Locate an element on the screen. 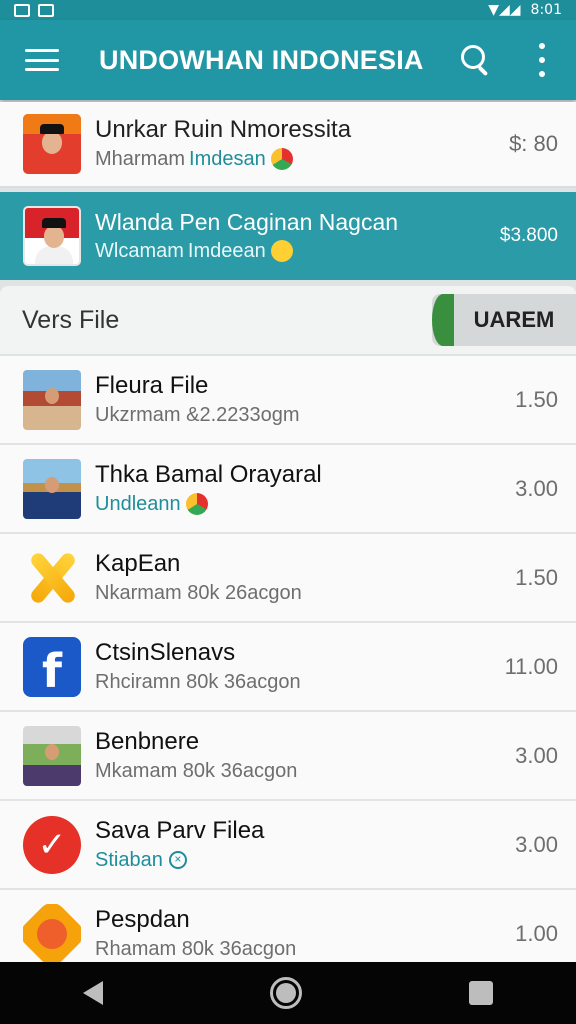 The image size is (576, 1024). outdoor-photo-icon is located at coordinates (52, 755).